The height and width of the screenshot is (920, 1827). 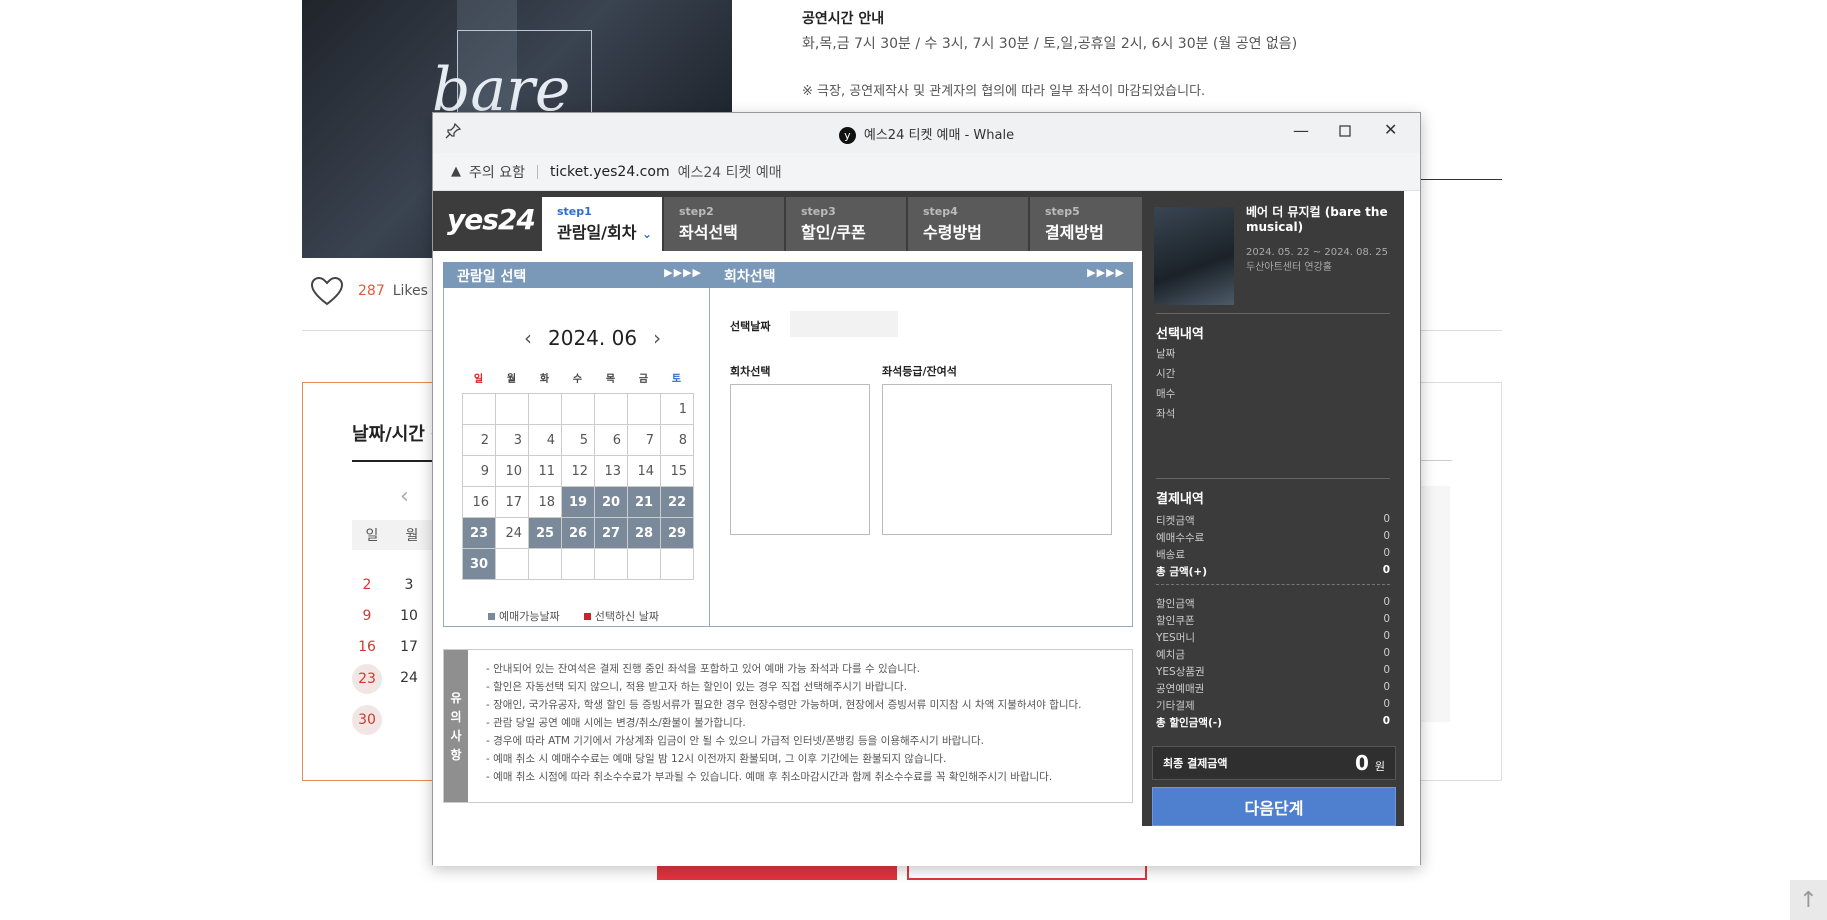 I want to click on window-title-text: 예스24 티켓 예매 - Whale, so click(x=939, y=135).